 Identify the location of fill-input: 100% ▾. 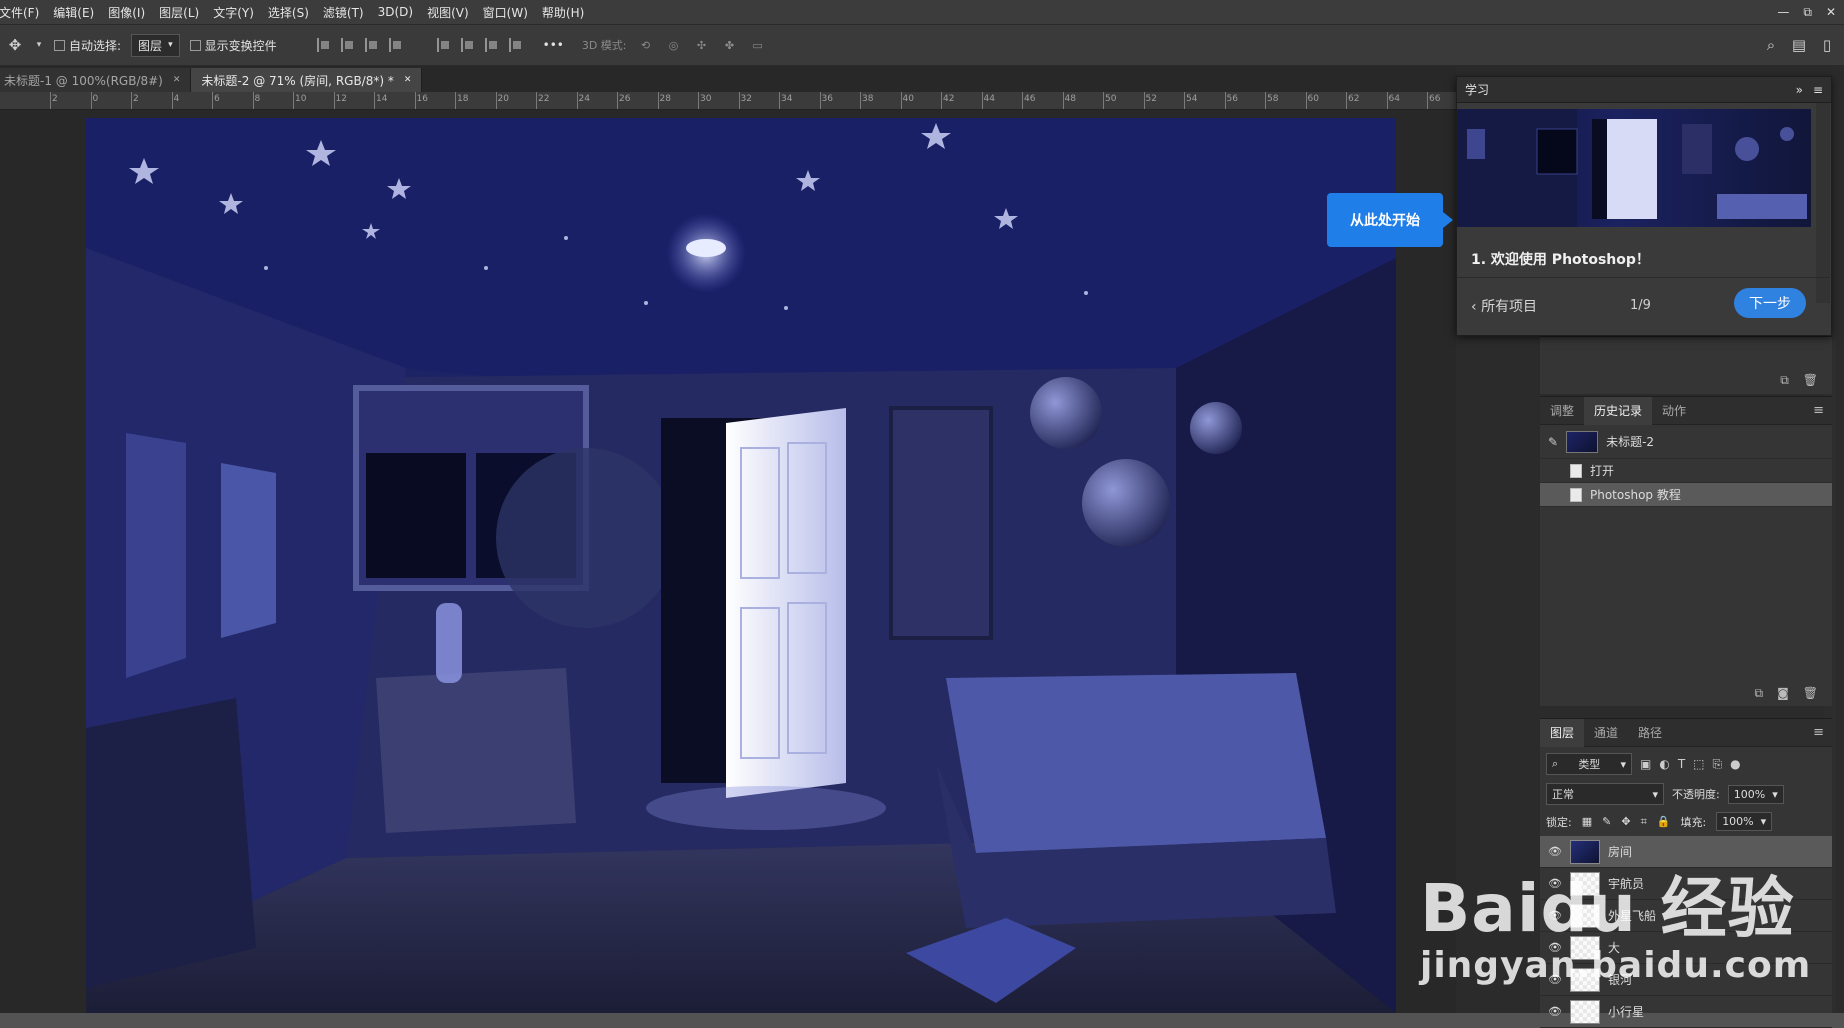
(1744, 821).